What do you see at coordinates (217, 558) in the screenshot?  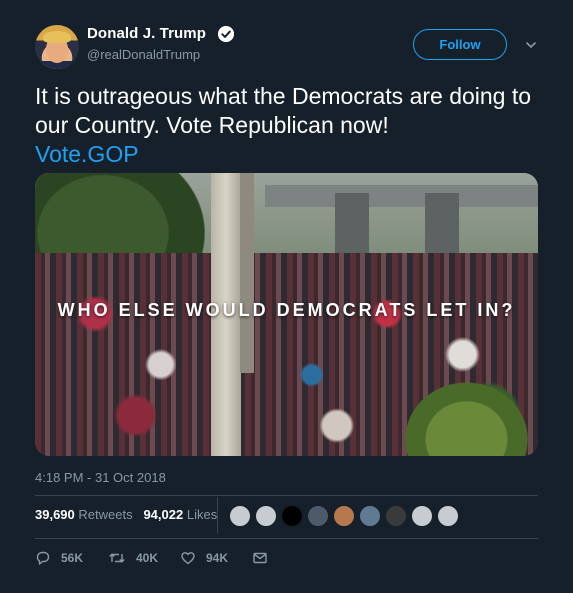 I see `like-count: 94K` at bounding box center [217, 558].